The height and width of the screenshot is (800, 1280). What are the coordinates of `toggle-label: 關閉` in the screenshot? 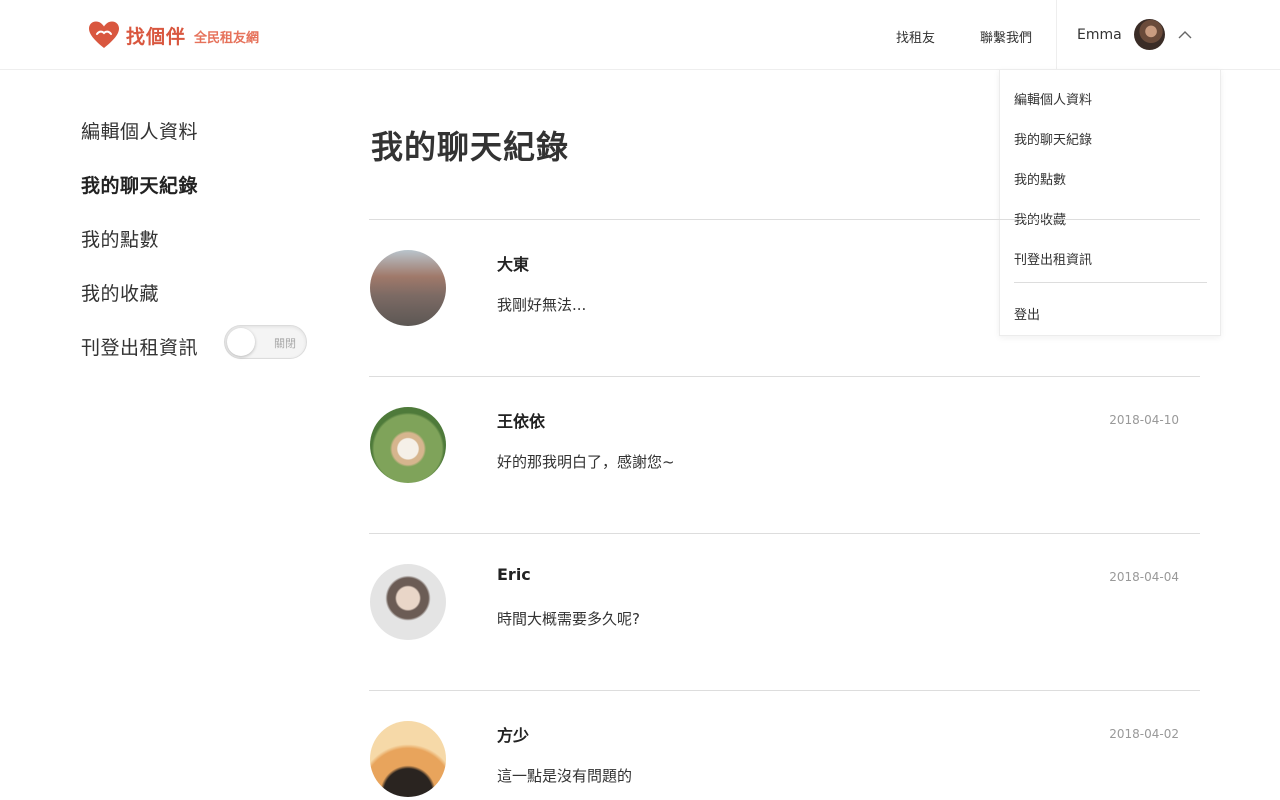 It's located at (285, 343).